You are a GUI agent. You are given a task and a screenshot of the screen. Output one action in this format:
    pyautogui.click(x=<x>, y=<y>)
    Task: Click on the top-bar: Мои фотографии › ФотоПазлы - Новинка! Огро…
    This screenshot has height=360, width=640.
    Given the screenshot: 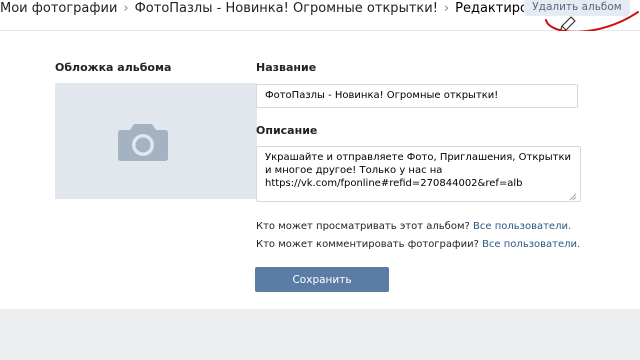 What is the action you would take?
    pyautogui.click(x=320, y=15)
    